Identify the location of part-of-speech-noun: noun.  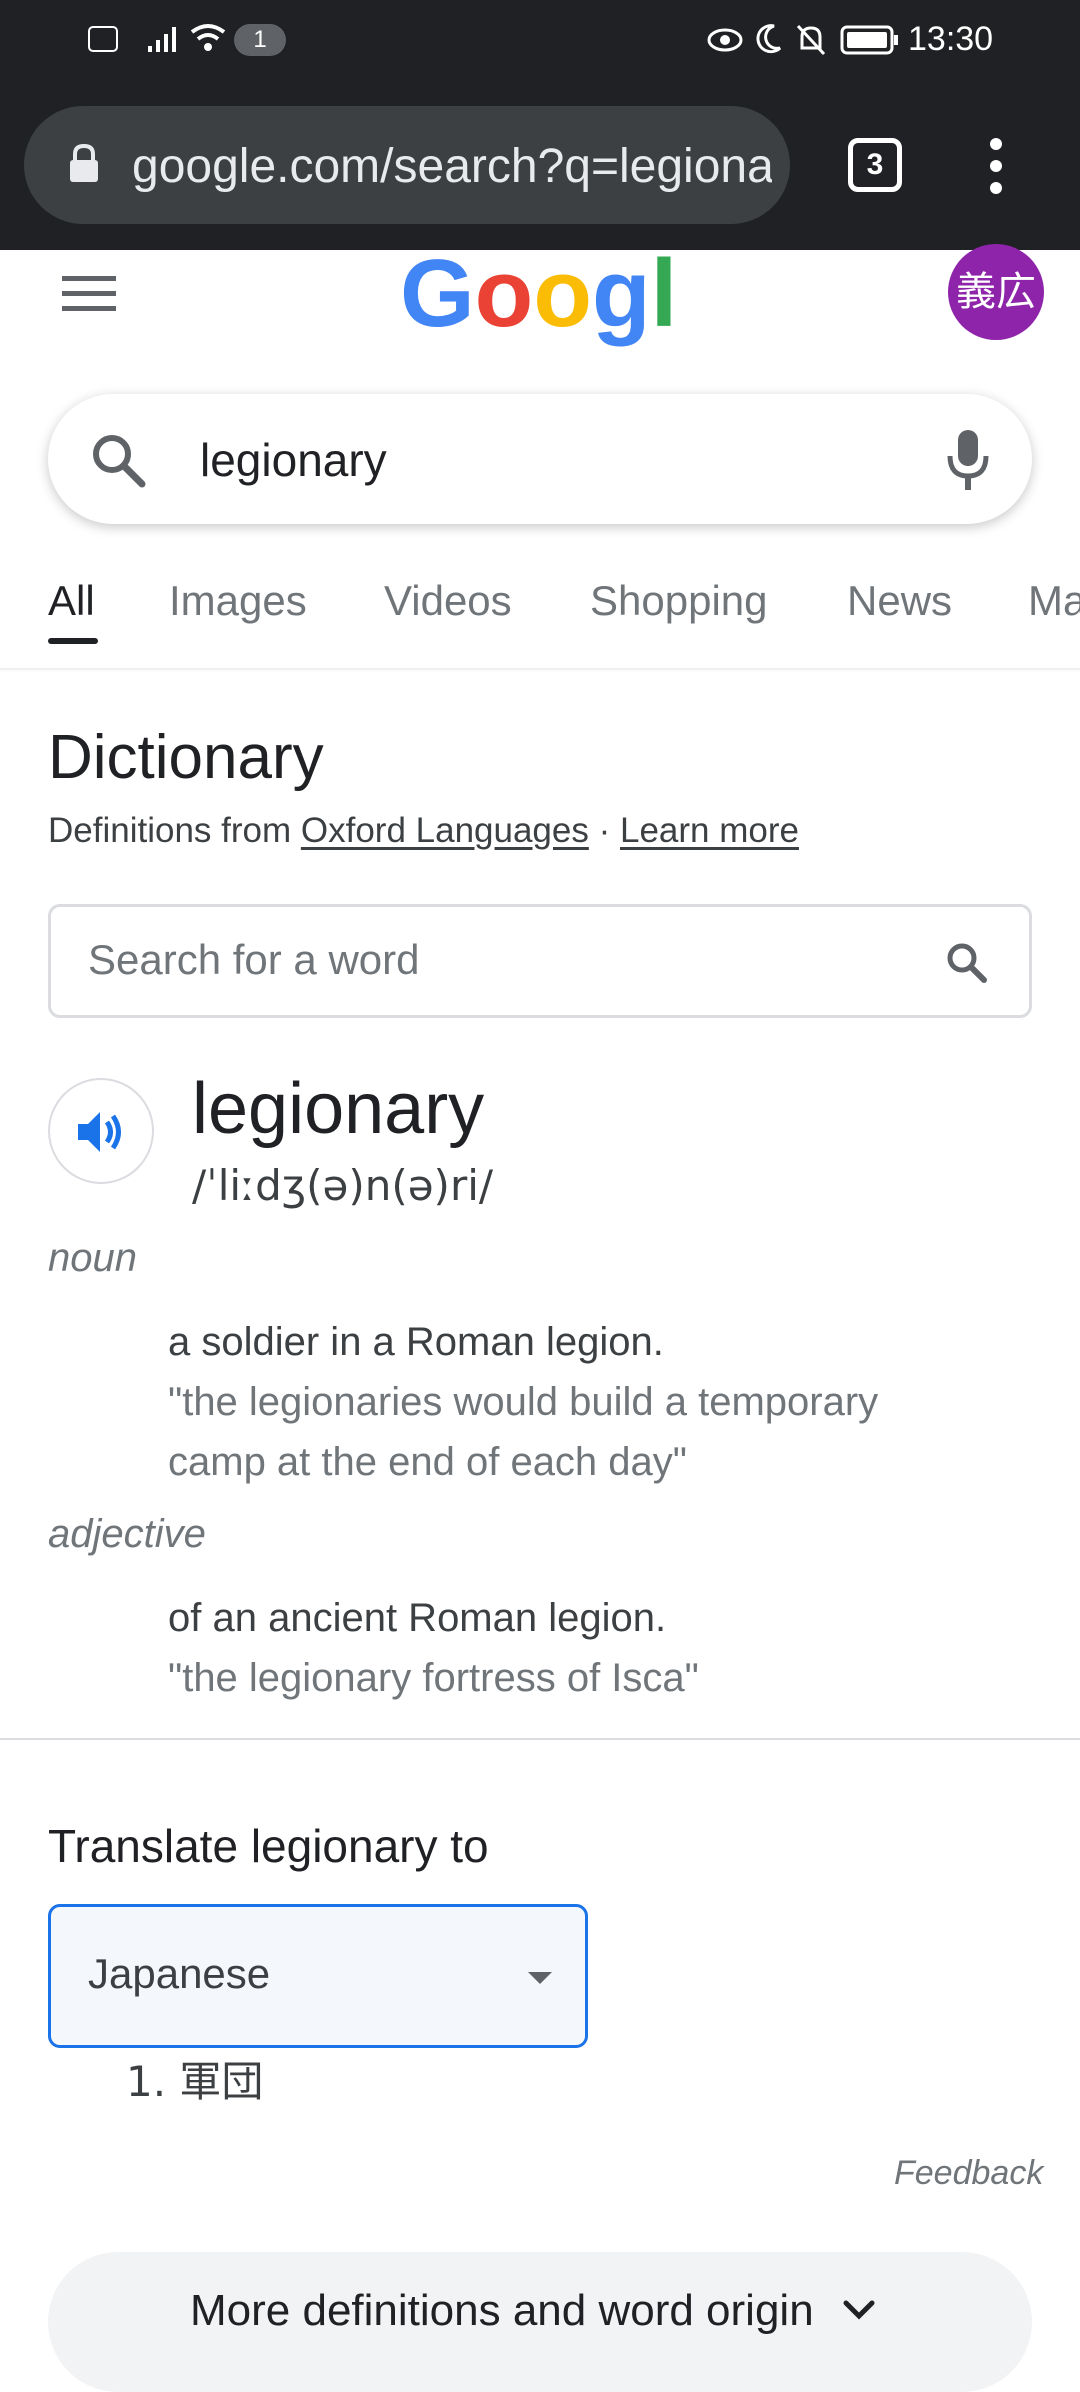
(92, 1258).